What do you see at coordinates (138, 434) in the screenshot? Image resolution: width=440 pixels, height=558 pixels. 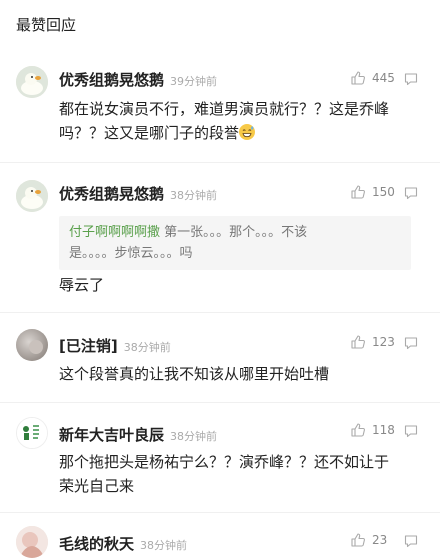 I see `username: 新年大吉叶良辰 38分钟前` at bounding box center [138, 434].